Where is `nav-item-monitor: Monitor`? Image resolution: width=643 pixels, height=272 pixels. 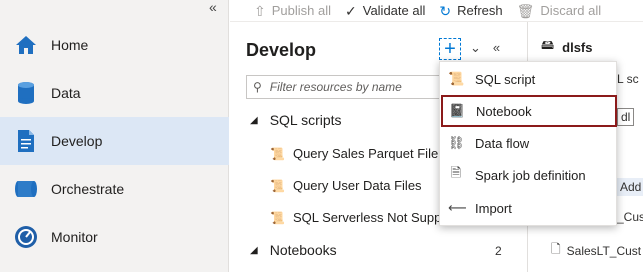
nav-item-monitor: Monitor is located at coordinates (114, 237).